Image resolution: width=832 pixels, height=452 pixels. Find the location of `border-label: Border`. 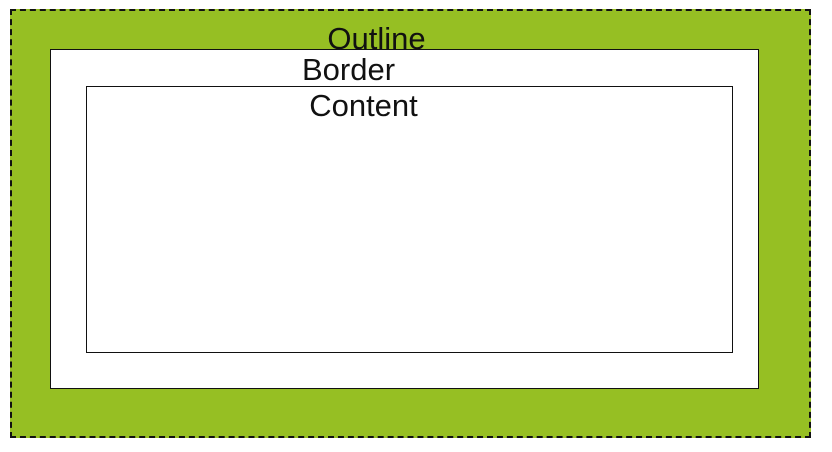

border-label: Border is located at coordinates (348, 69).